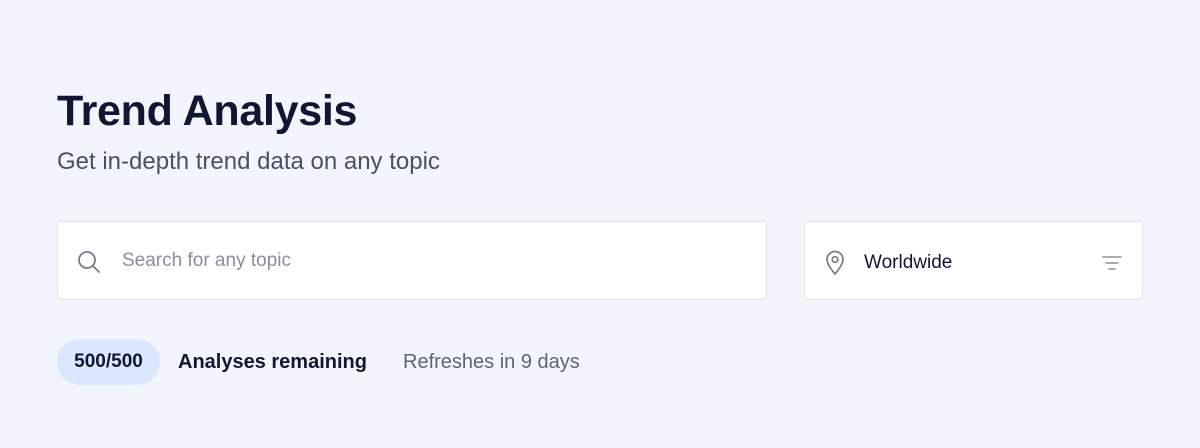  I want to click on page-subtitle: Get in-depth trend data on any topic, so click(248, 161).